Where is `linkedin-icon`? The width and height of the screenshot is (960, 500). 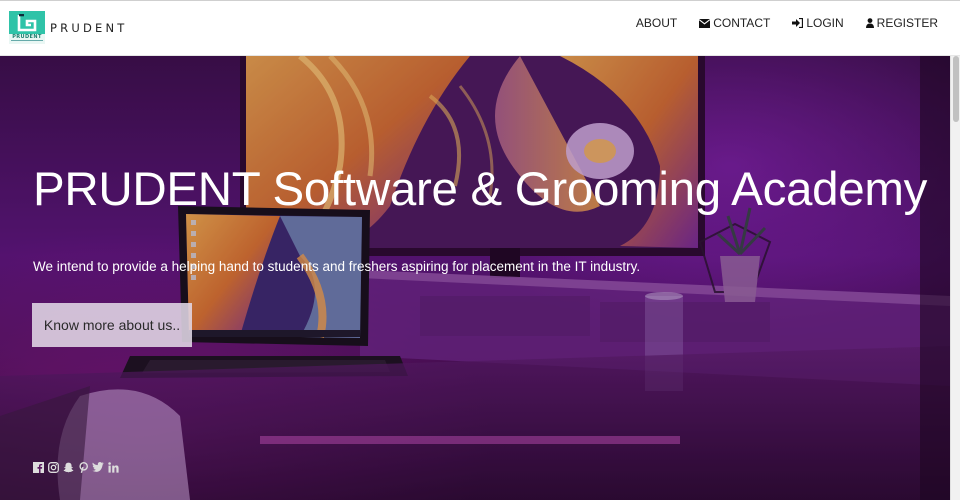 linkedin-icon is located at coordinates (113, 467).